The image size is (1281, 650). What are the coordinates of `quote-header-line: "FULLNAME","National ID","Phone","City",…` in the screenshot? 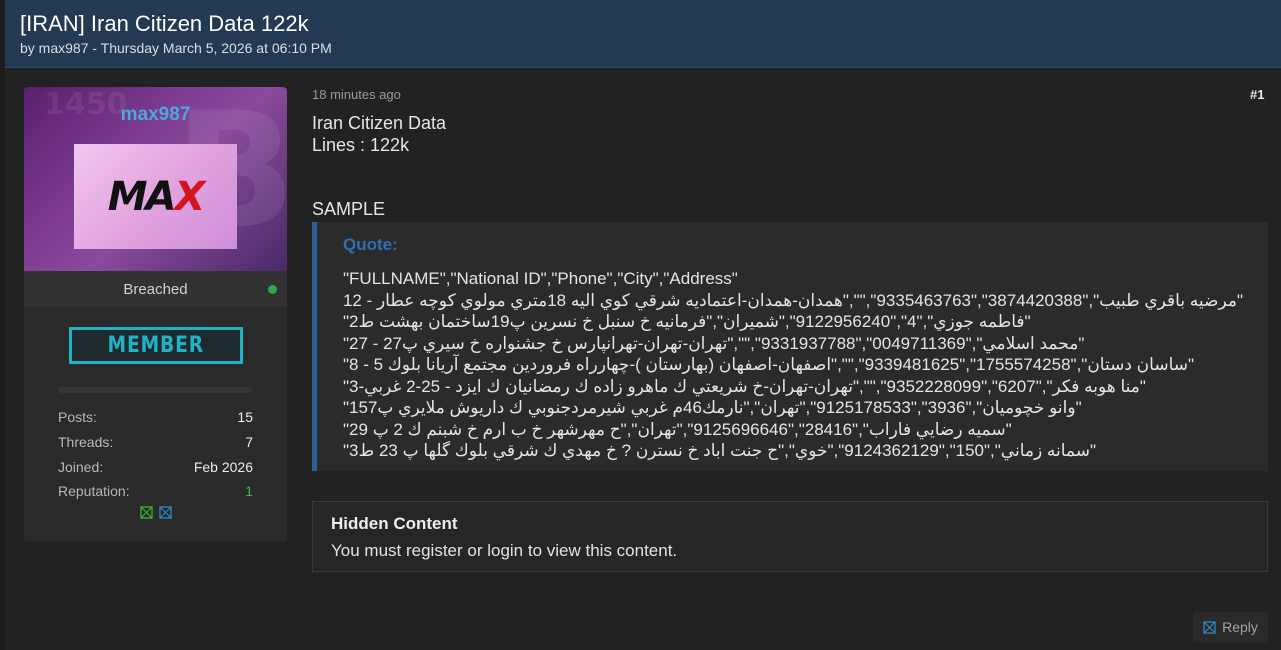 It's located at (540, 278).